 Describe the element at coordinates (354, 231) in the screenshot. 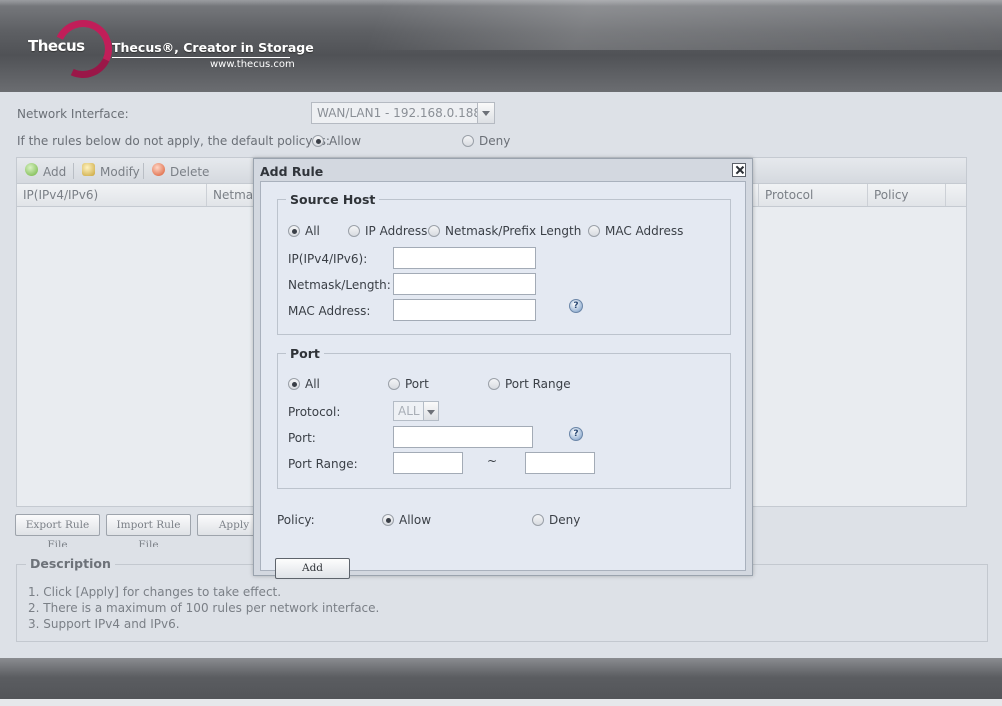

I see `source-ip-address-radio` at that location.